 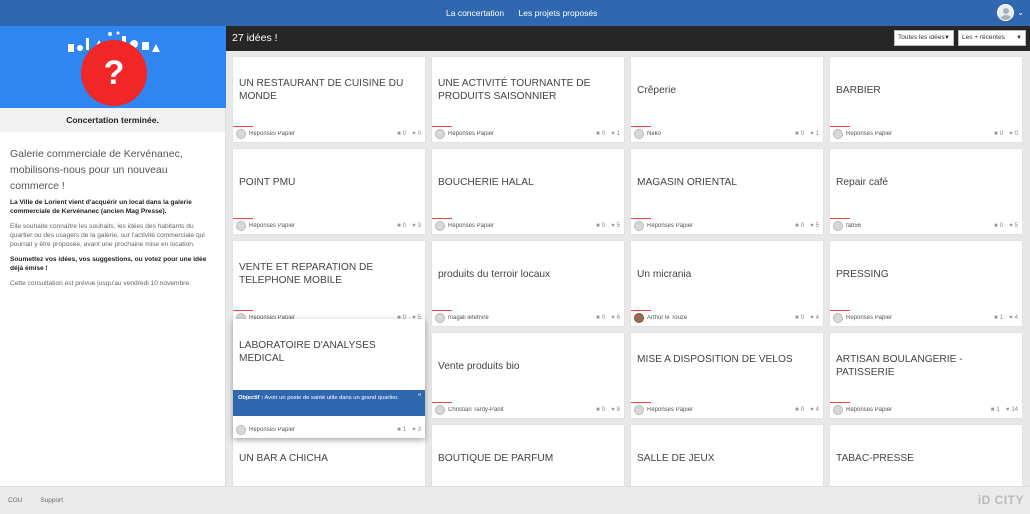 What do you see at coordinates (329, 191) in the screenshot?
I see `idea-card: POINT PMU Réponses Papier ■ 0 ♥ 3` at bounding box center [329, 191].